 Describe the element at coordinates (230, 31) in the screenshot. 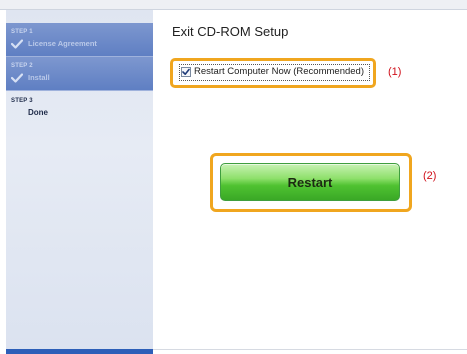

I see `page-title: Exit CD-ROM Setup` at that location.